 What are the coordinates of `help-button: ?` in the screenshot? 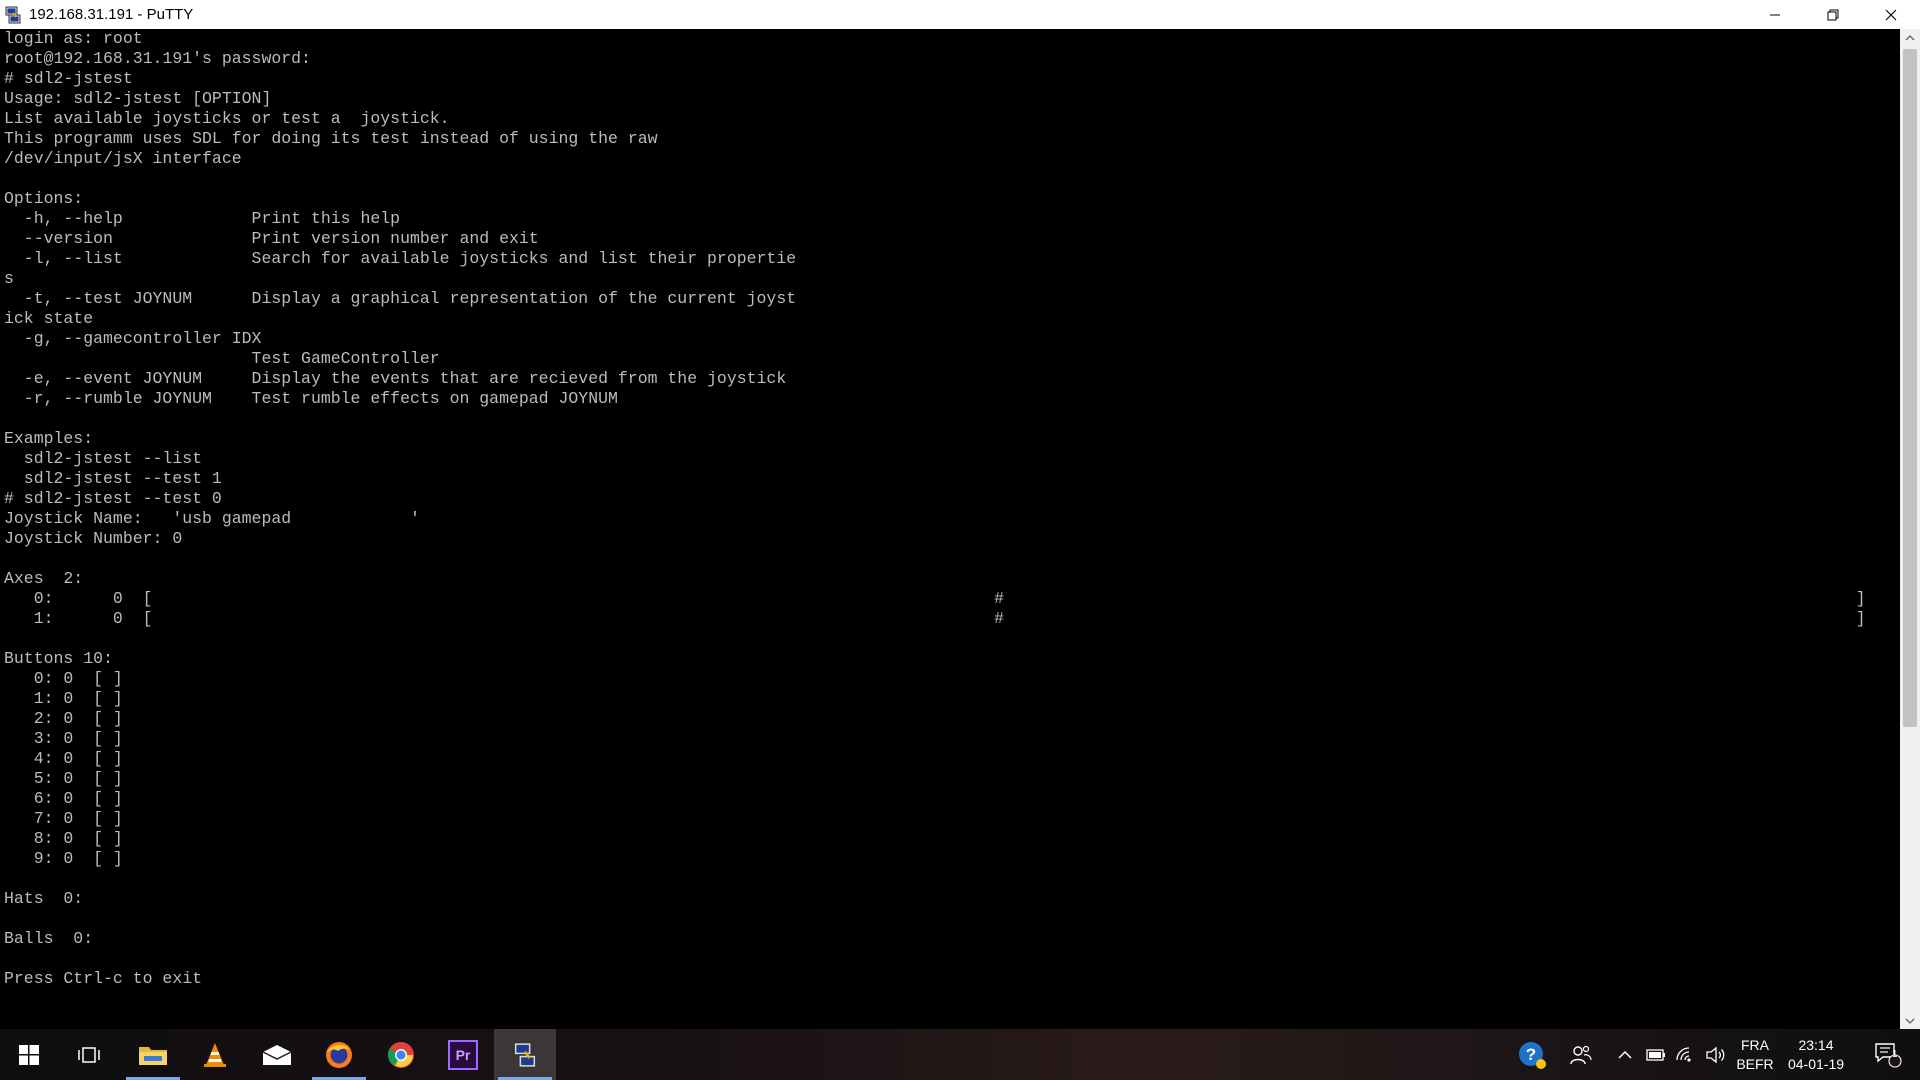 It's located at (1532, 1054).